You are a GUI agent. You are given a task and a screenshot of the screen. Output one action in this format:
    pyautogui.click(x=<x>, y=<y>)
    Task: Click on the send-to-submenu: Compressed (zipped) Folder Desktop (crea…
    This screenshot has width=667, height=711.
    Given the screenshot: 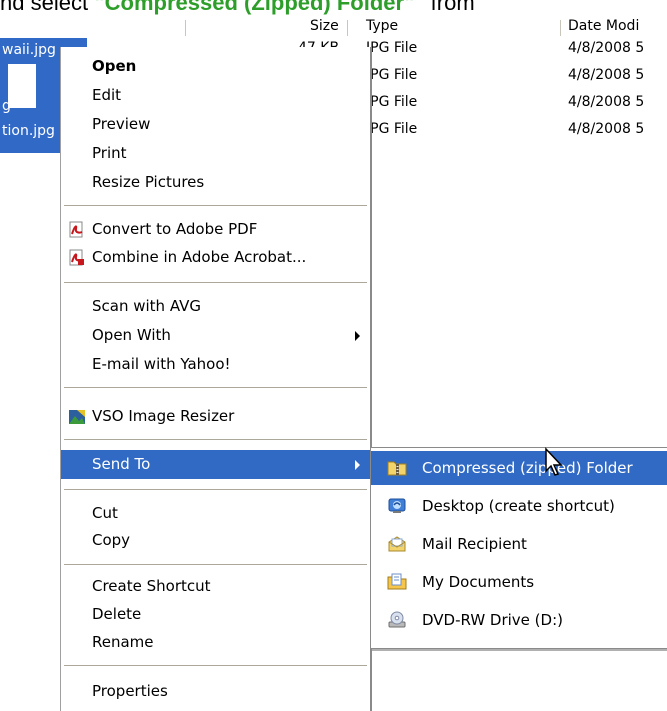 What is the action you would take?
    pyautogui.click(x=518, y=548)
    